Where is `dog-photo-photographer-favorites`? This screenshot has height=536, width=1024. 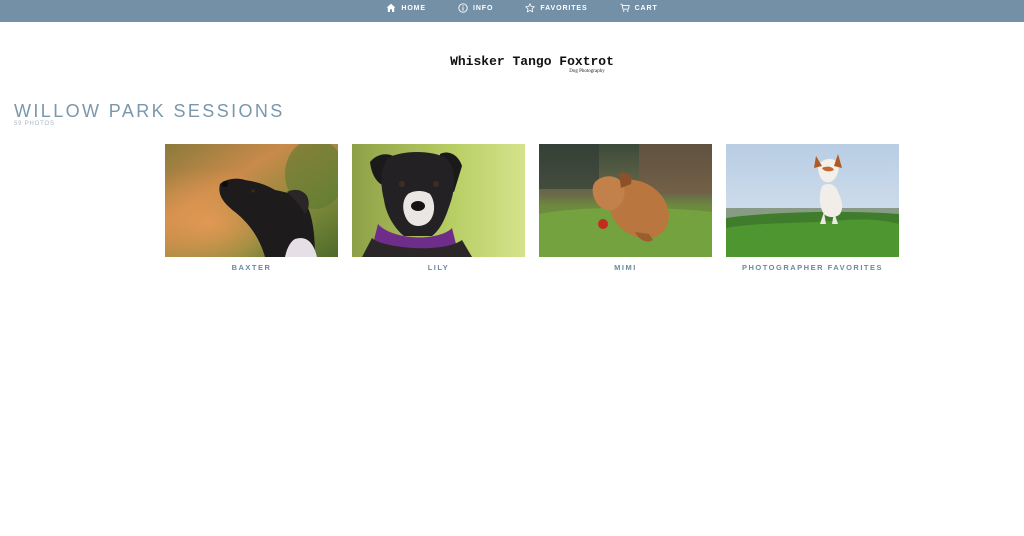 dog-photo-photographer-favorites is located at coordinates (812, 200).